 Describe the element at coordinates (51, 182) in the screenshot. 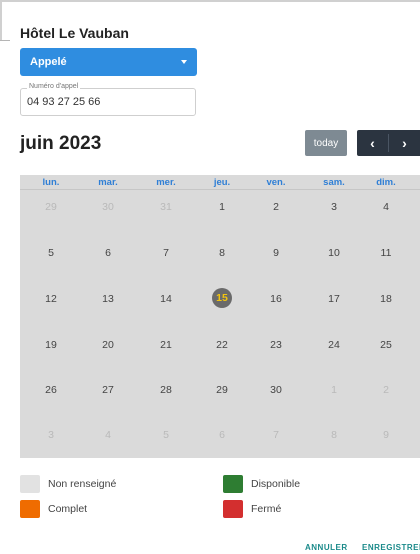

I see `weekday-label: lun.` at that location.